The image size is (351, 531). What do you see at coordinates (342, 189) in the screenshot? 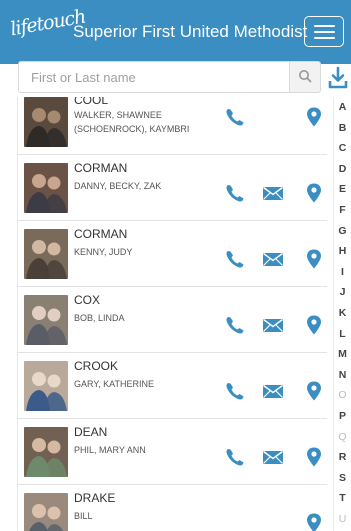
I see `alphabet-letter-e: E` at bounding box center [342, 189].